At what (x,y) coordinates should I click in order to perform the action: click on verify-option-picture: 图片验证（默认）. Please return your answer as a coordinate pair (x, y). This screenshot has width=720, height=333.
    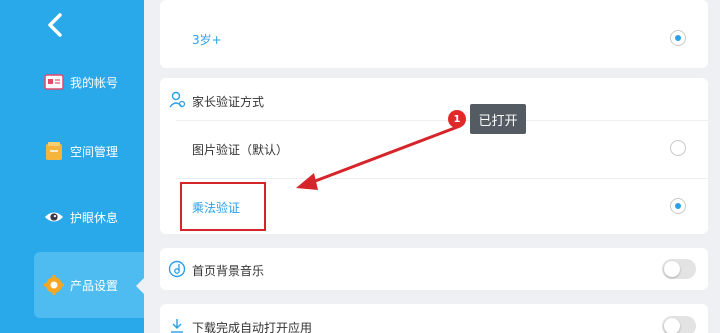
    Looking at the image, I should click on (434, 149).